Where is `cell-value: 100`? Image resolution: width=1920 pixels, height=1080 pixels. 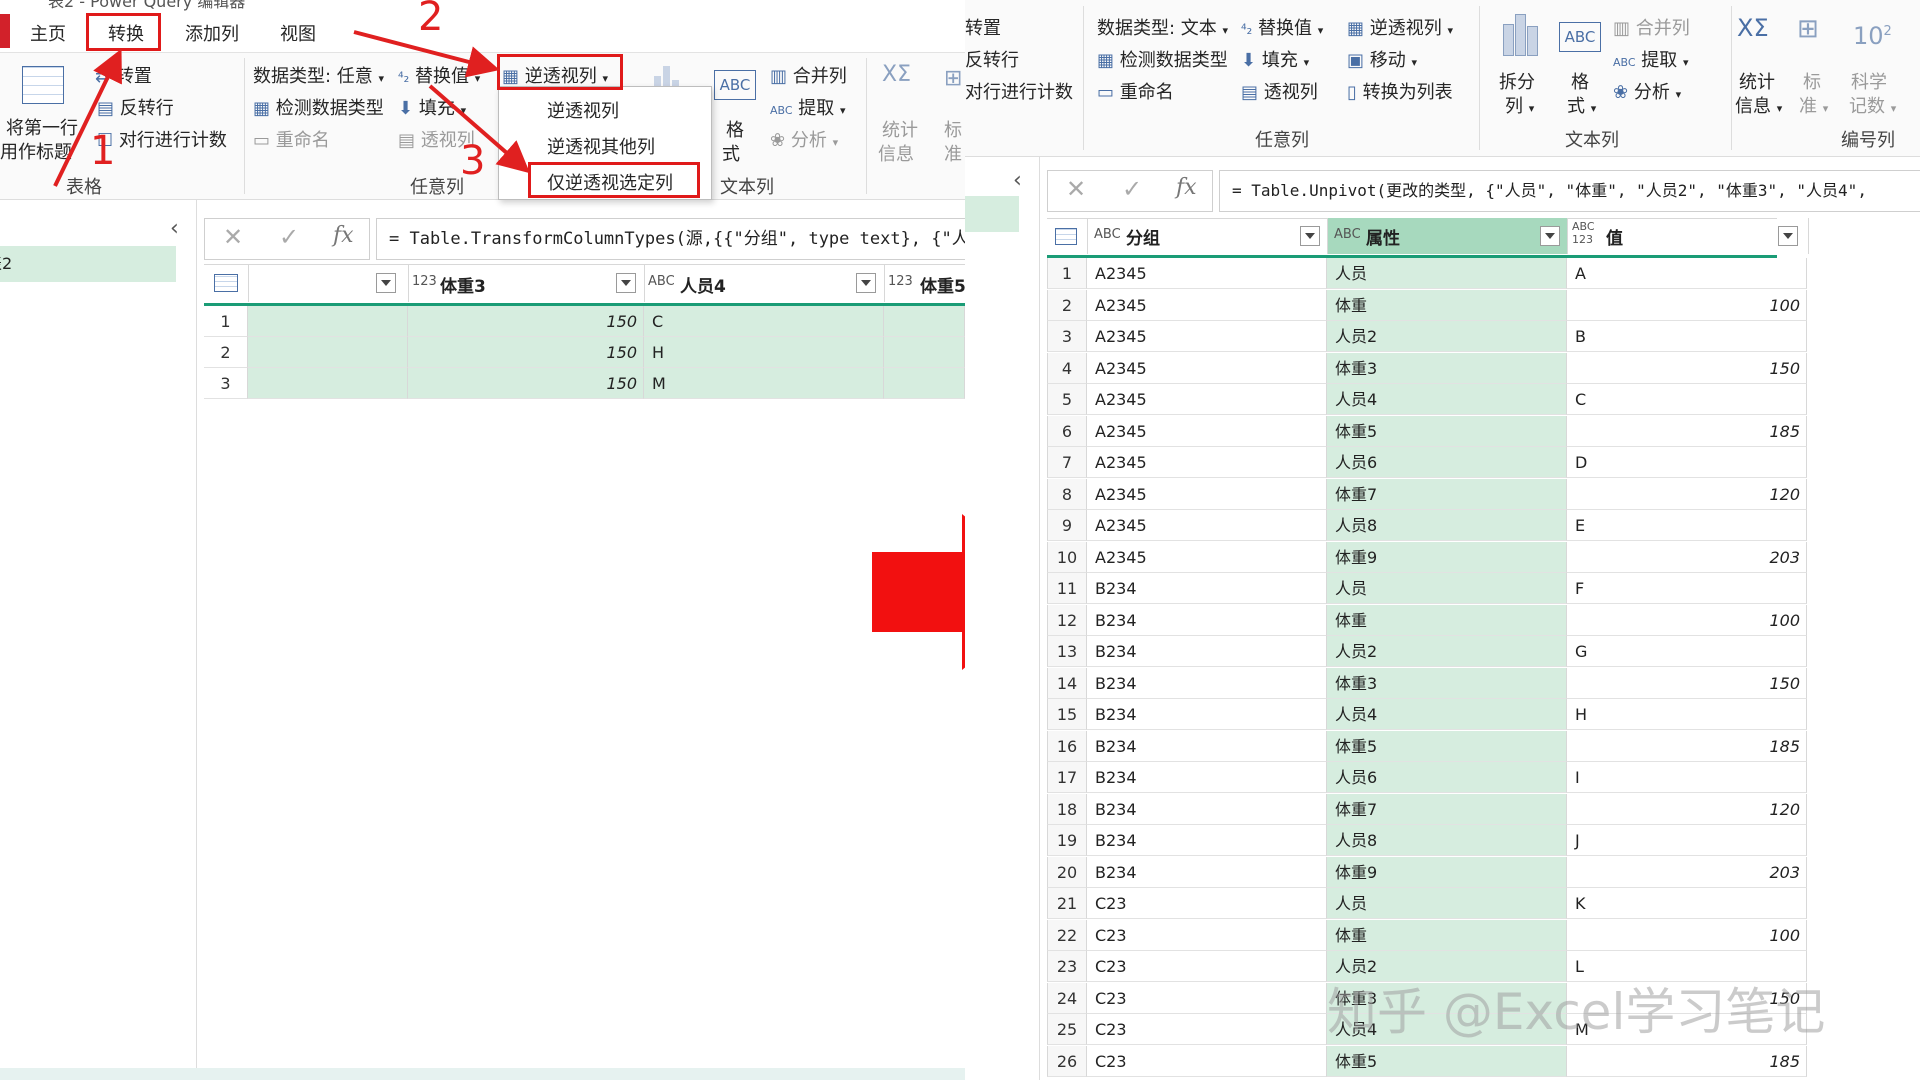
cell-value: 100 is located at coordinates (1687, 935).